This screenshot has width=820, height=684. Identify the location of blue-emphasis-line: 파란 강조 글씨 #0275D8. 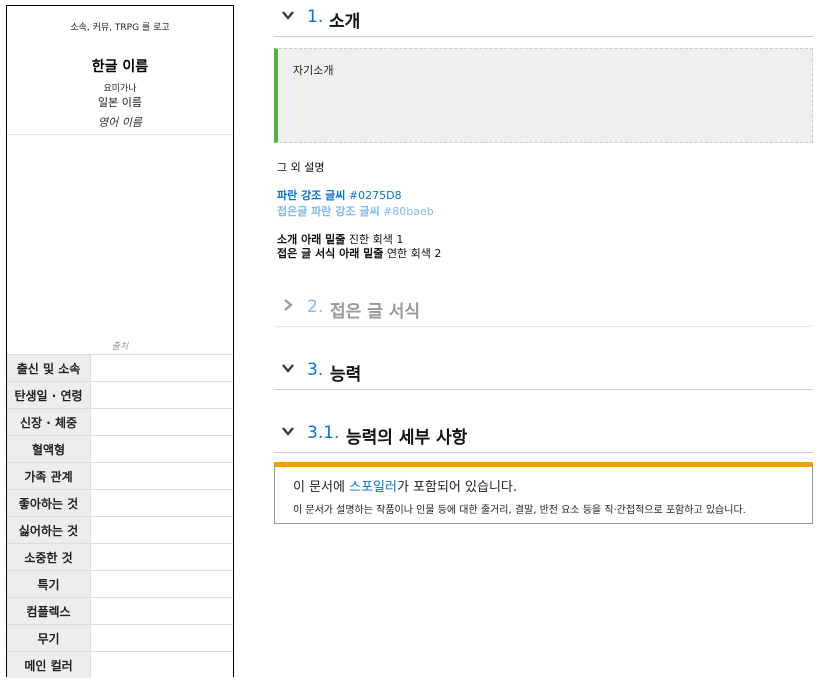
(339, 195).